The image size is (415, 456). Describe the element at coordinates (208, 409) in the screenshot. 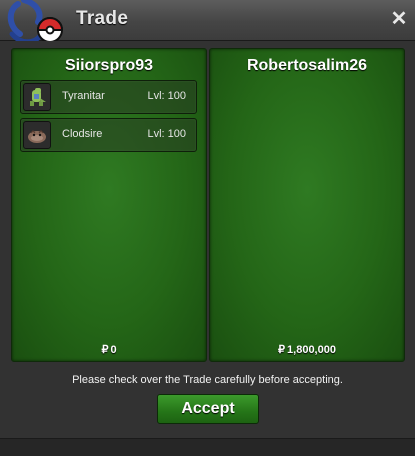

I see `accept-button: Accept` at that location.